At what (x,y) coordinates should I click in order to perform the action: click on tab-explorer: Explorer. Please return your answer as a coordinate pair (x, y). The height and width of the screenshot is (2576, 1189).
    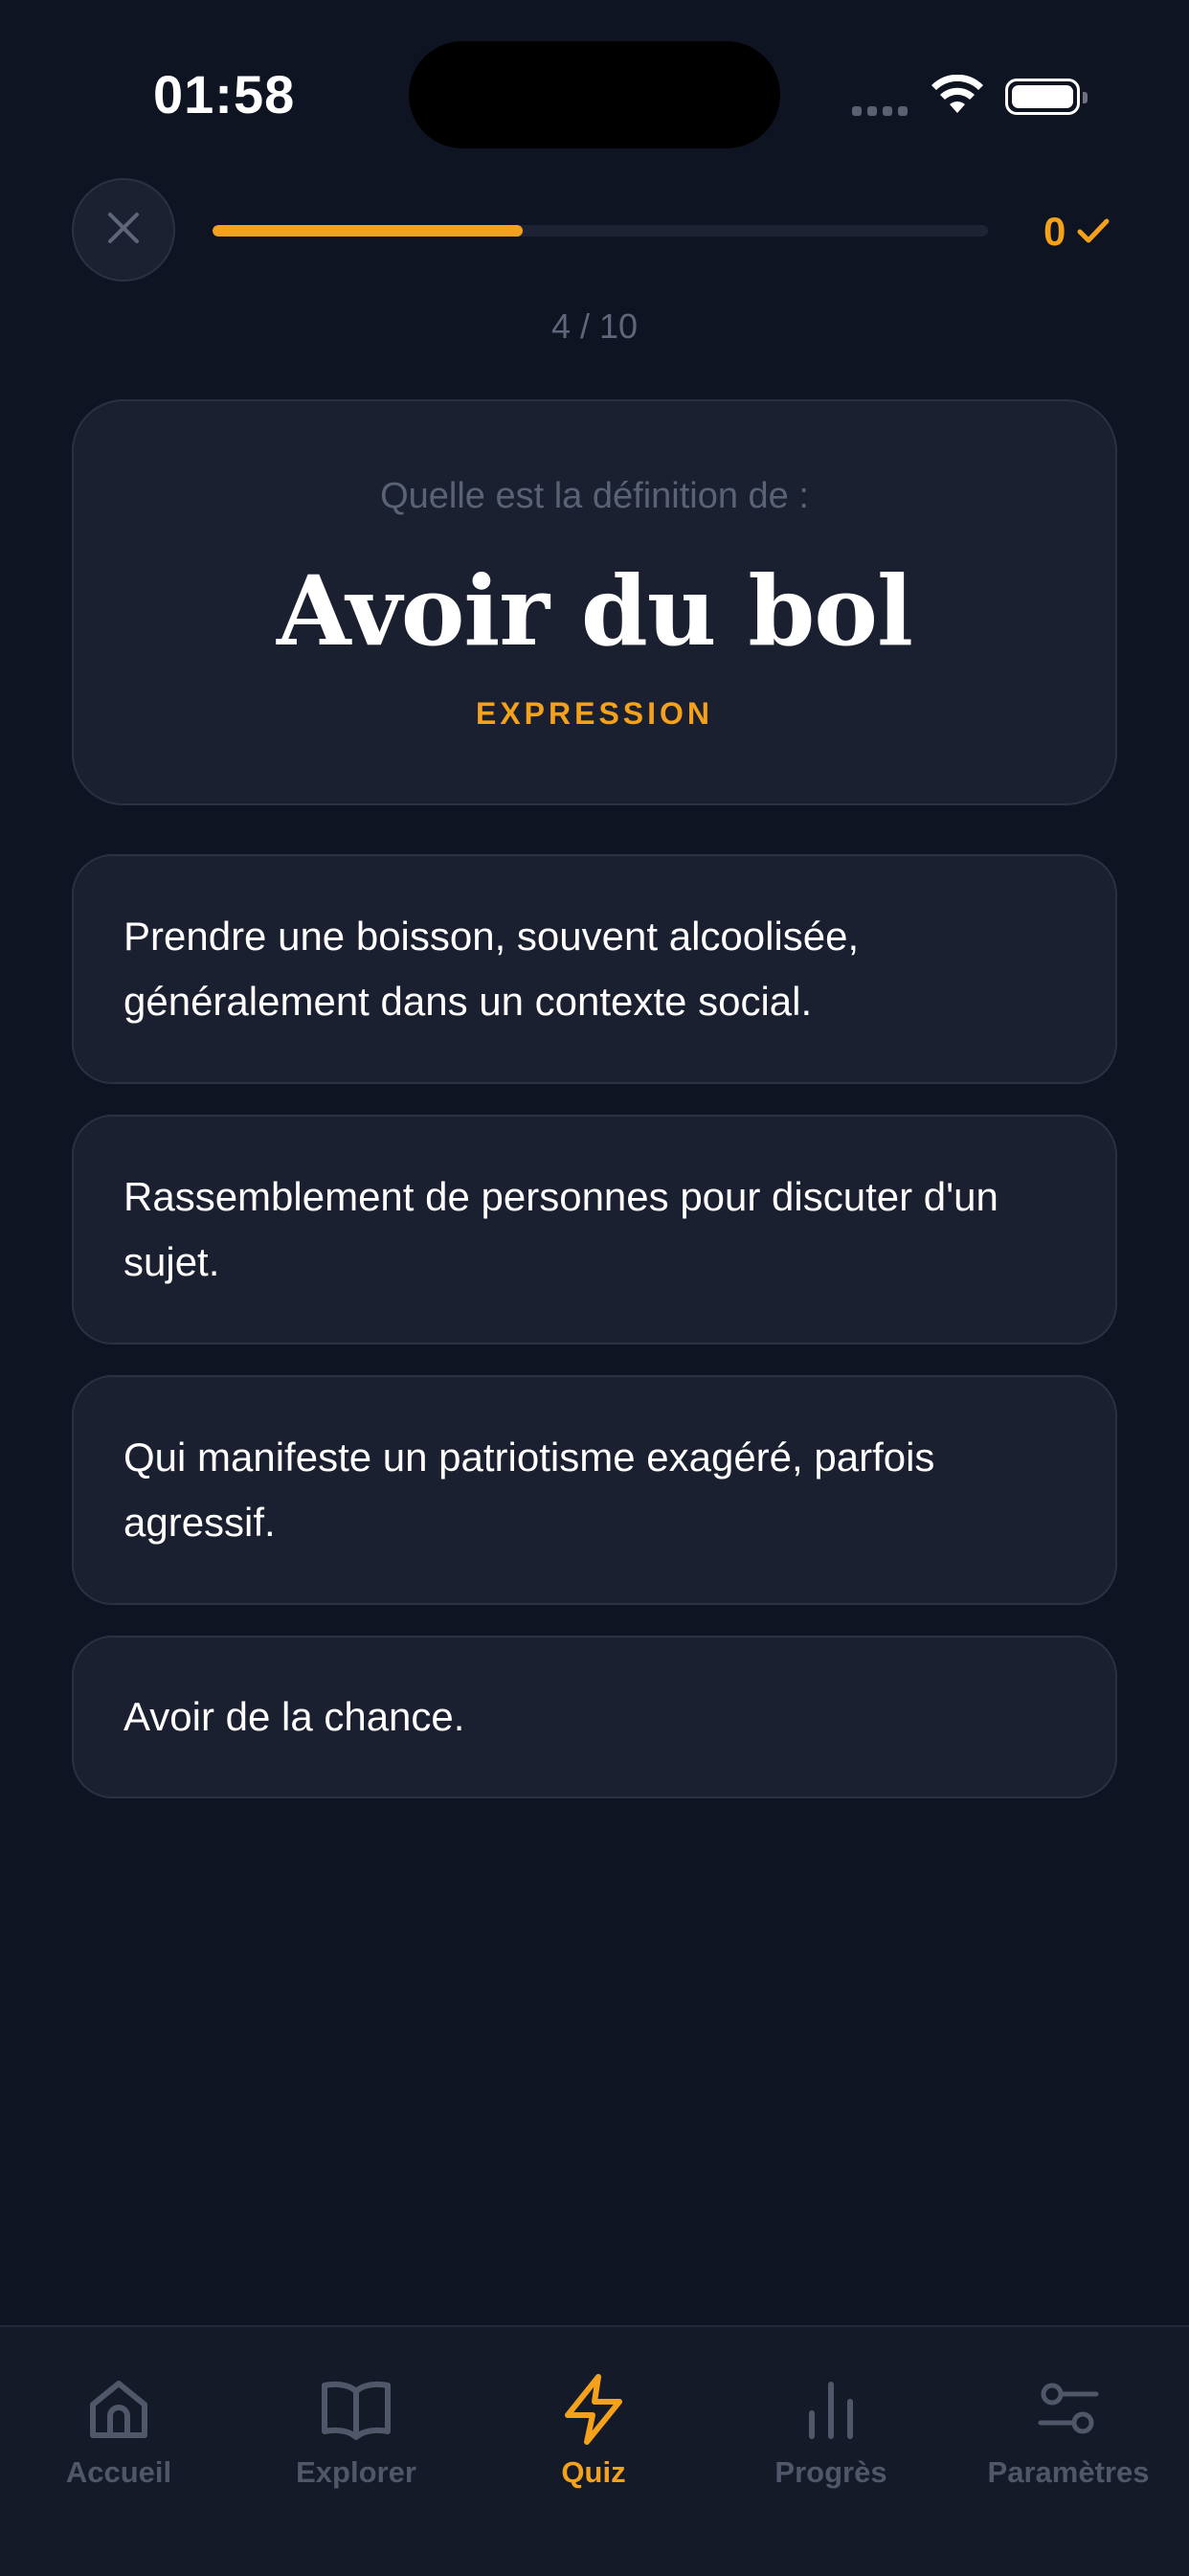
    Looking at the image, I should click on (356, 2431).